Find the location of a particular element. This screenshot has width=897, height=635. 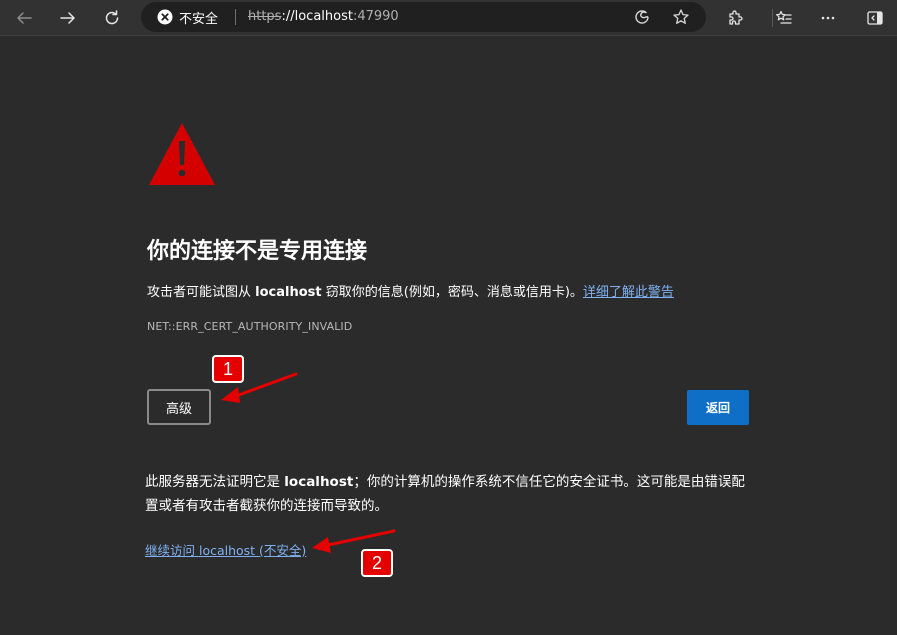

url-text: https://localhost:47990 is located at coordinates (323, 17).